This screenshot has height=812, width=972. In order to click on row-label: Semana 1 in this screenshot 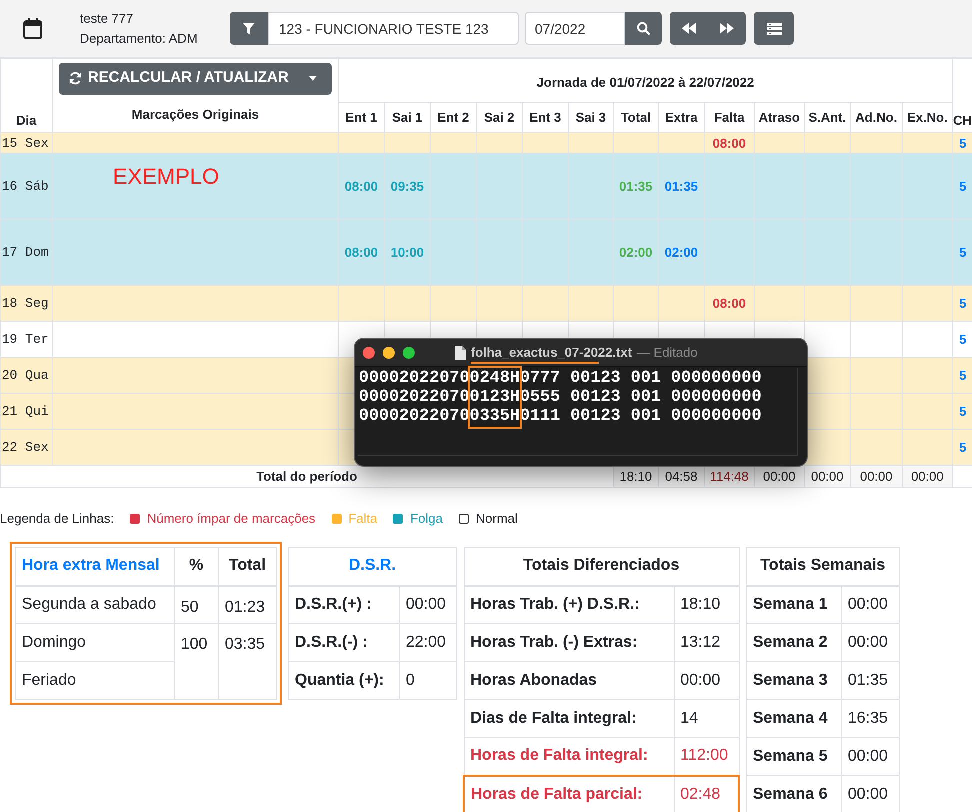, I will do `click(790, 604)`.